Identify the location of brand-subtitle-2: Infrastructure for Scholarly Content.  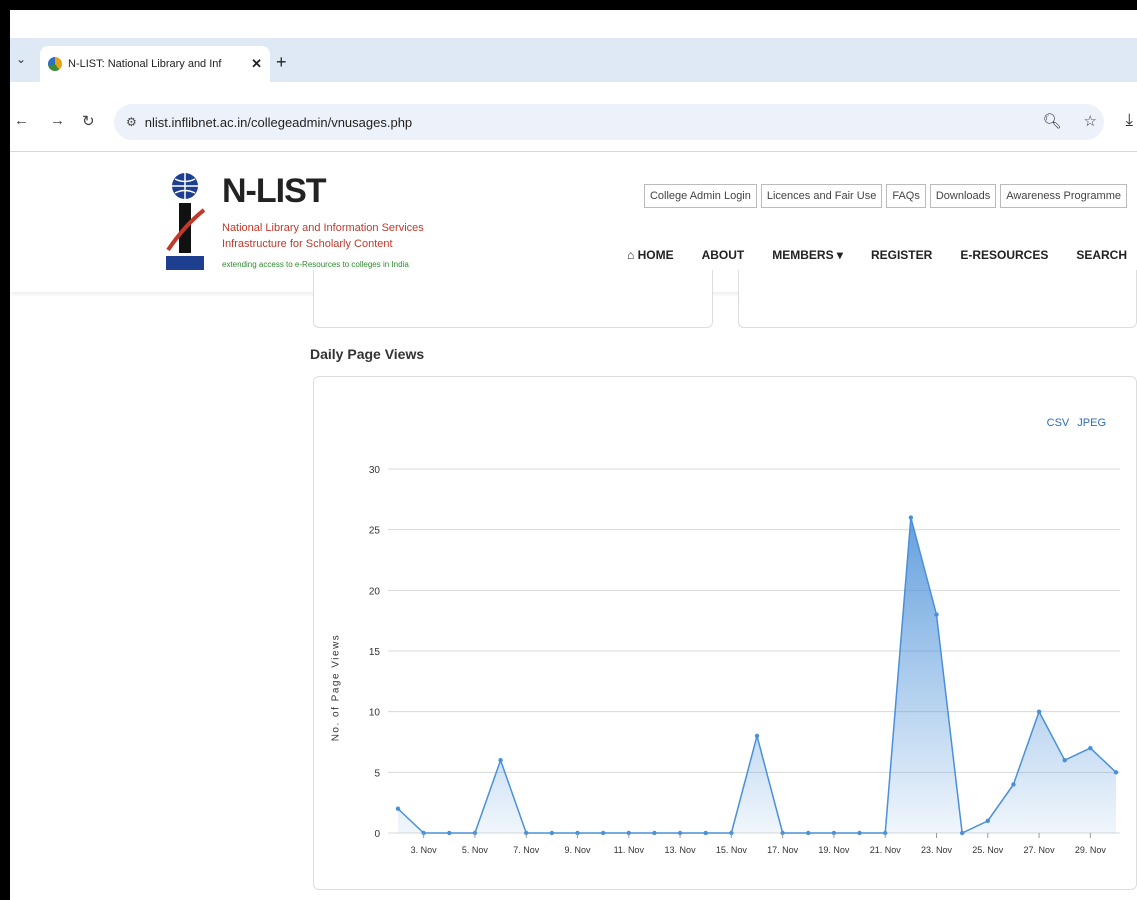
(307, 244).